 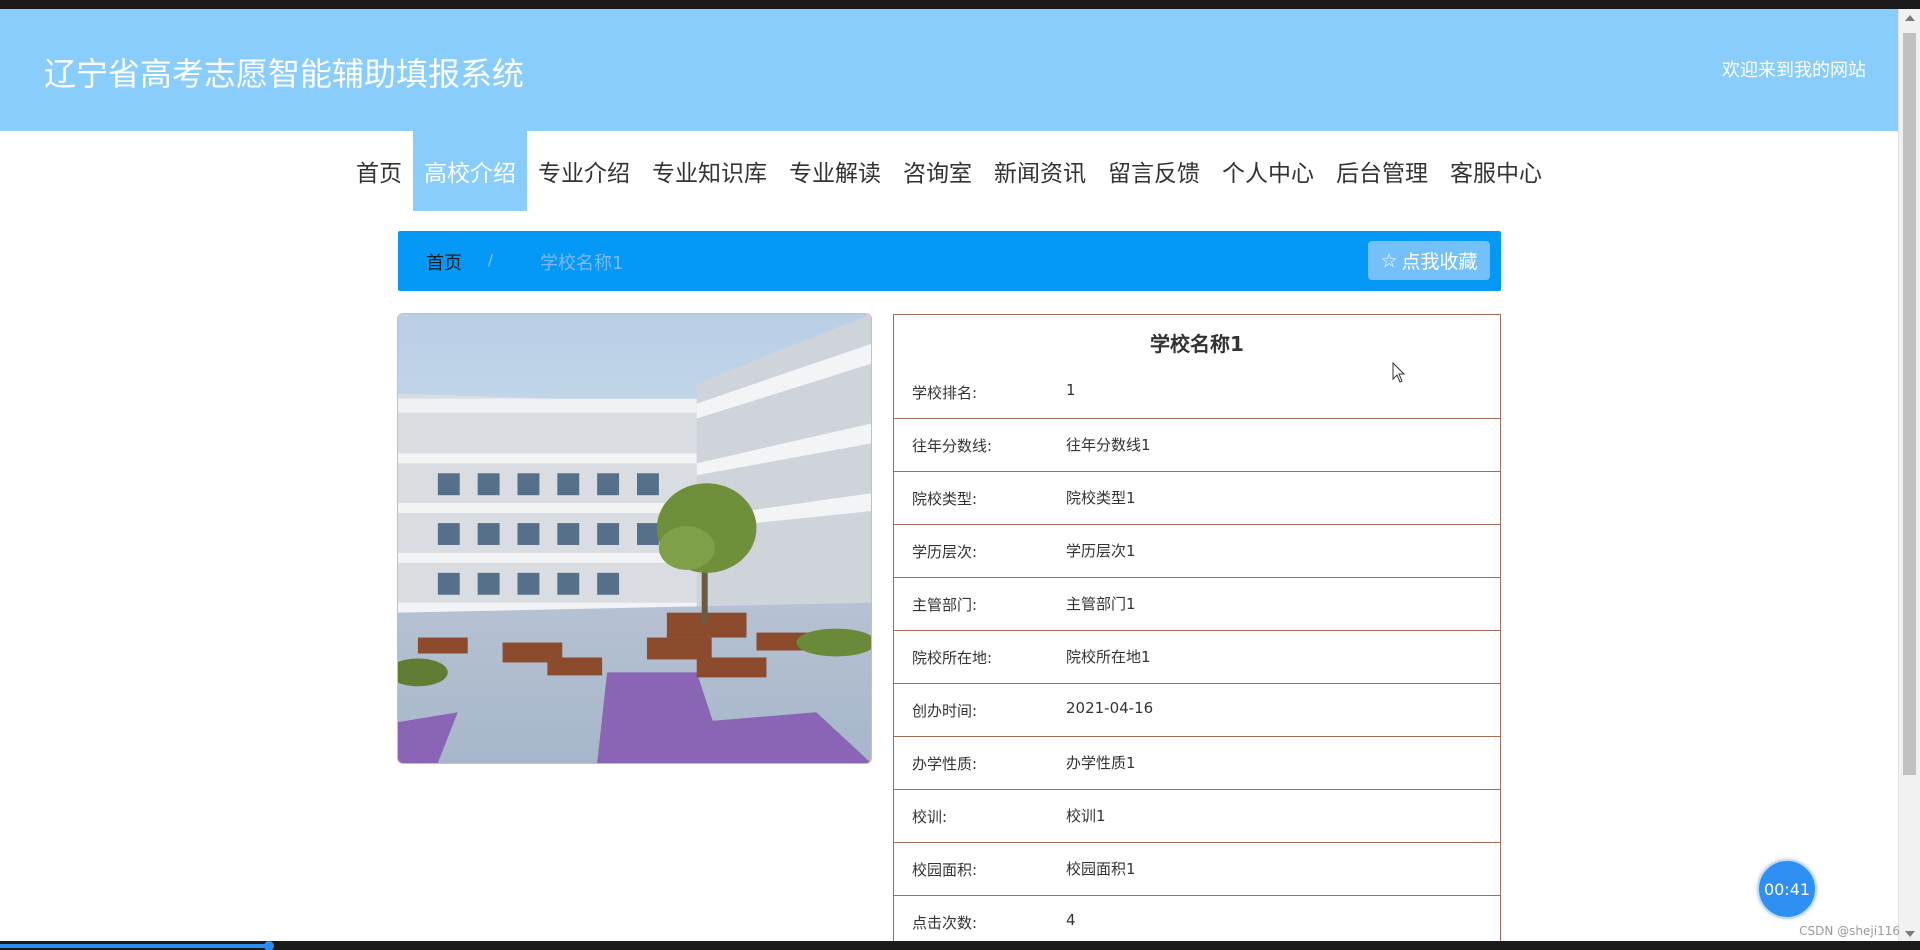 What do you see at coordinates (930, 817) in the screenshot?
I see `info-label: 校训:` at bounding box center [930, 817].